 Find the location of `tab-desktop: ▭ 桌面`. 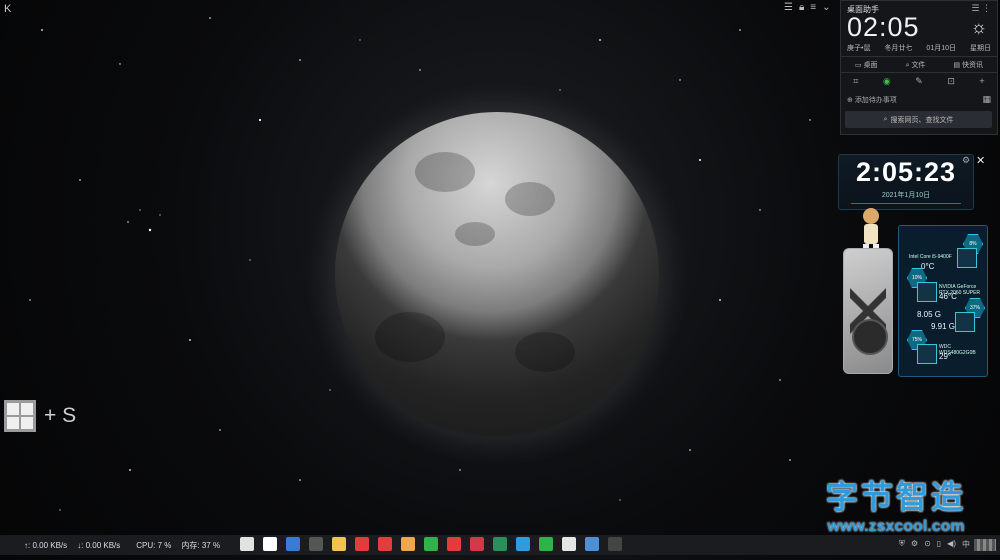

tab-desktop: ▭ 桌面 is located at coordinates (866, 65).